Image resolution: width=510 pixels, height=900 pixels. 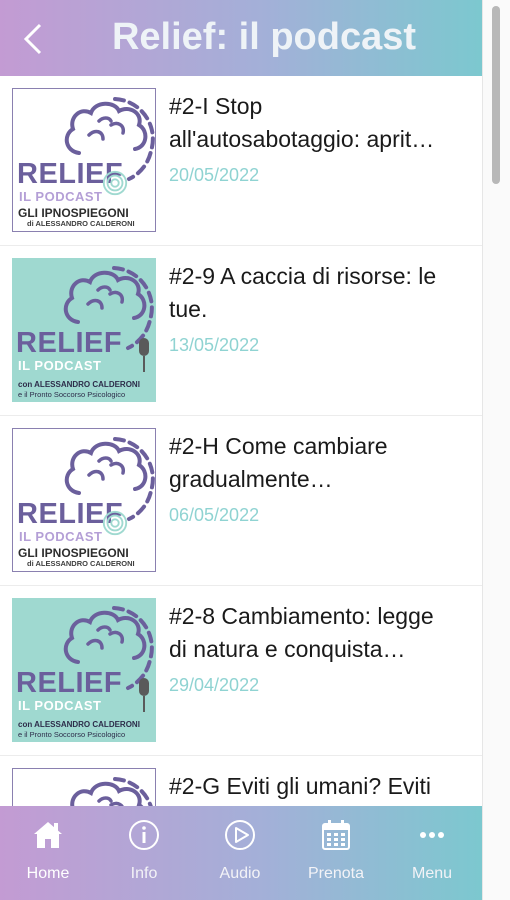 What do you see at coordinates (264, 37) in the screenshot?
I see `page-title: Relief: il podcast` at bounding box center [264, 37].